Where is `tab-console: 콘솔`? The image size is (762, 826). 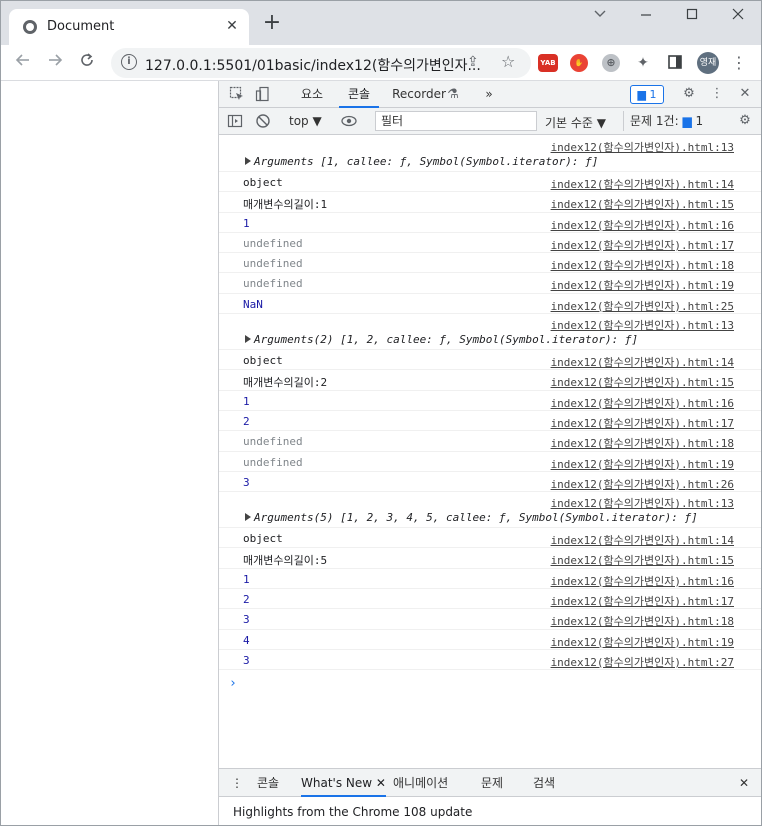 tab-console: 콘솔 is located at coordinates (359, 94).